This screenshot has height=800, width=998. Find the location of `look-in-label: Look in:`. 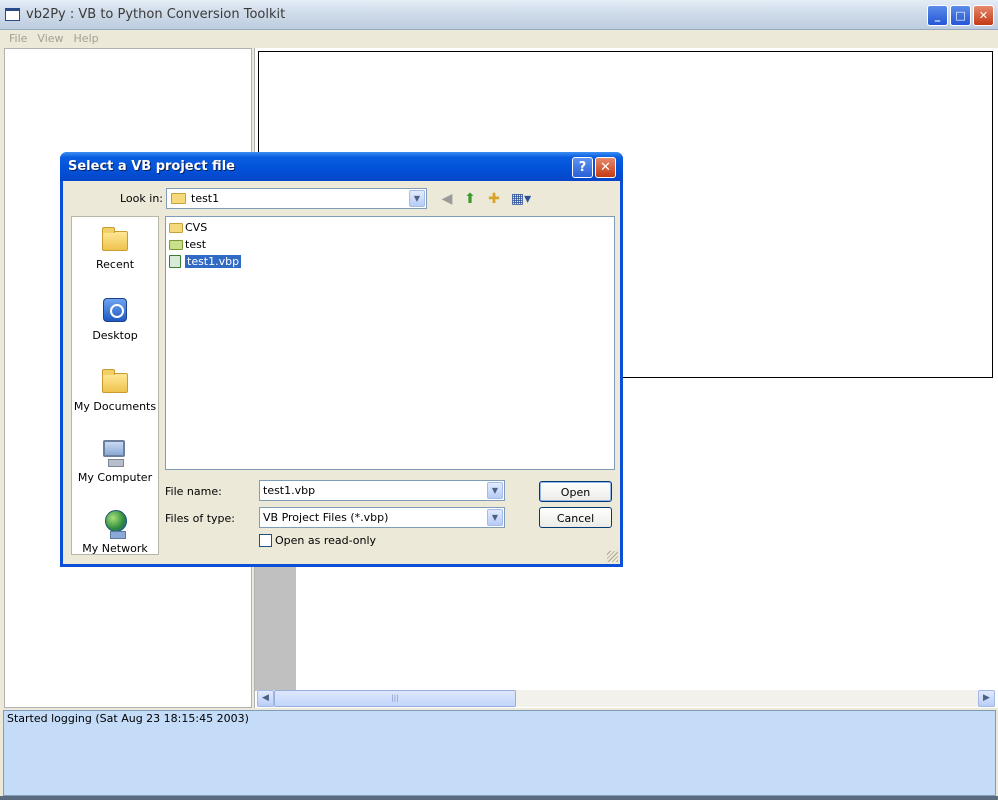

look-in-label: Look in: is located at coordinates (141, 198).